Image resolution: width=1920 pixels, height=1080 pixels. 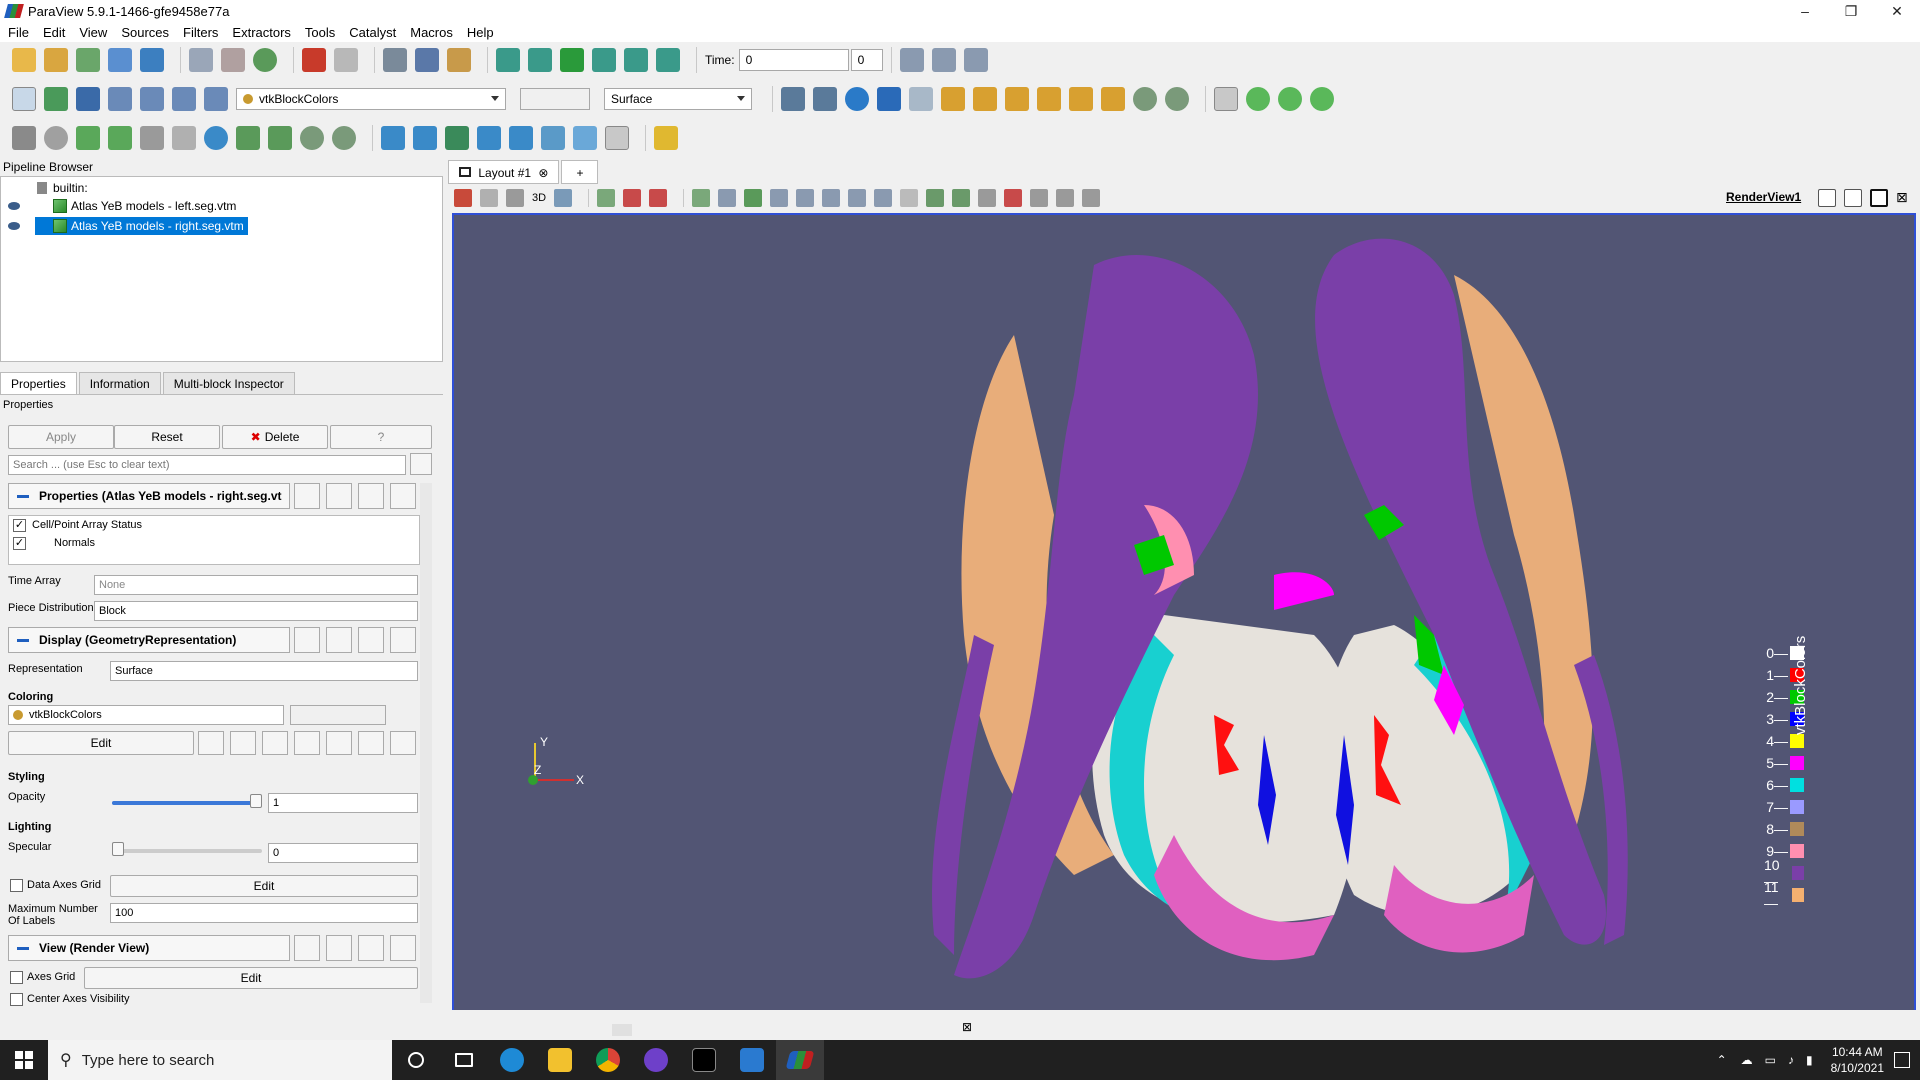 What do you see at coordinates (480, 32) in the screenshot?
I see `menu-help: Help` at bounding box center [480, 32].